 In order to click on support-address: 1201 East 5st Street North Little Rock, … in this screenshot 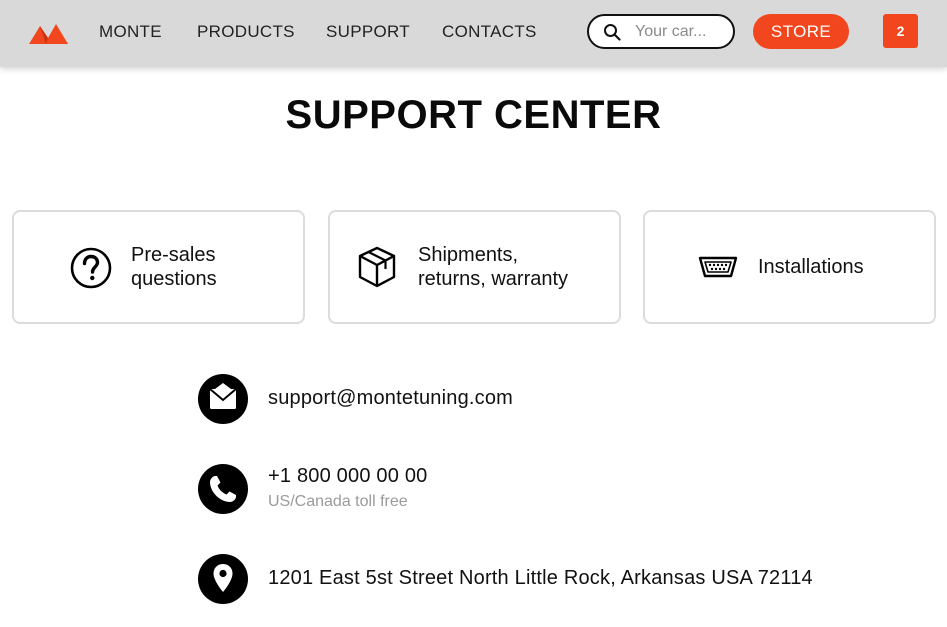, I will do `click(540, 578)`.